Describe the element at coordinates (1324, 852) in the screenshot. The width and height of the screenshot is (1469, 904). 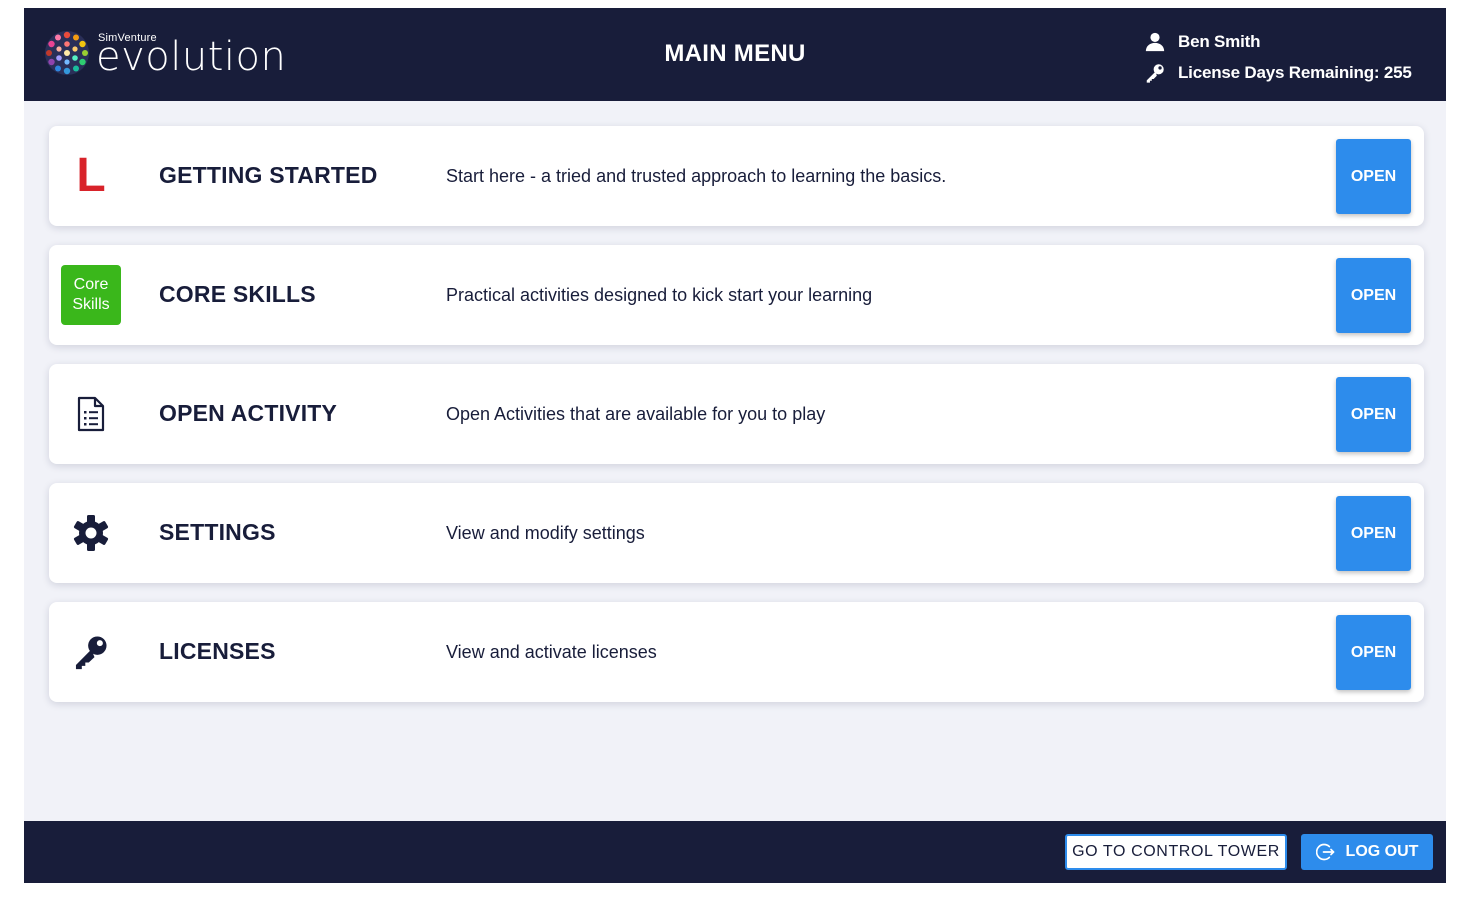
I see `logout-icon` at that location.